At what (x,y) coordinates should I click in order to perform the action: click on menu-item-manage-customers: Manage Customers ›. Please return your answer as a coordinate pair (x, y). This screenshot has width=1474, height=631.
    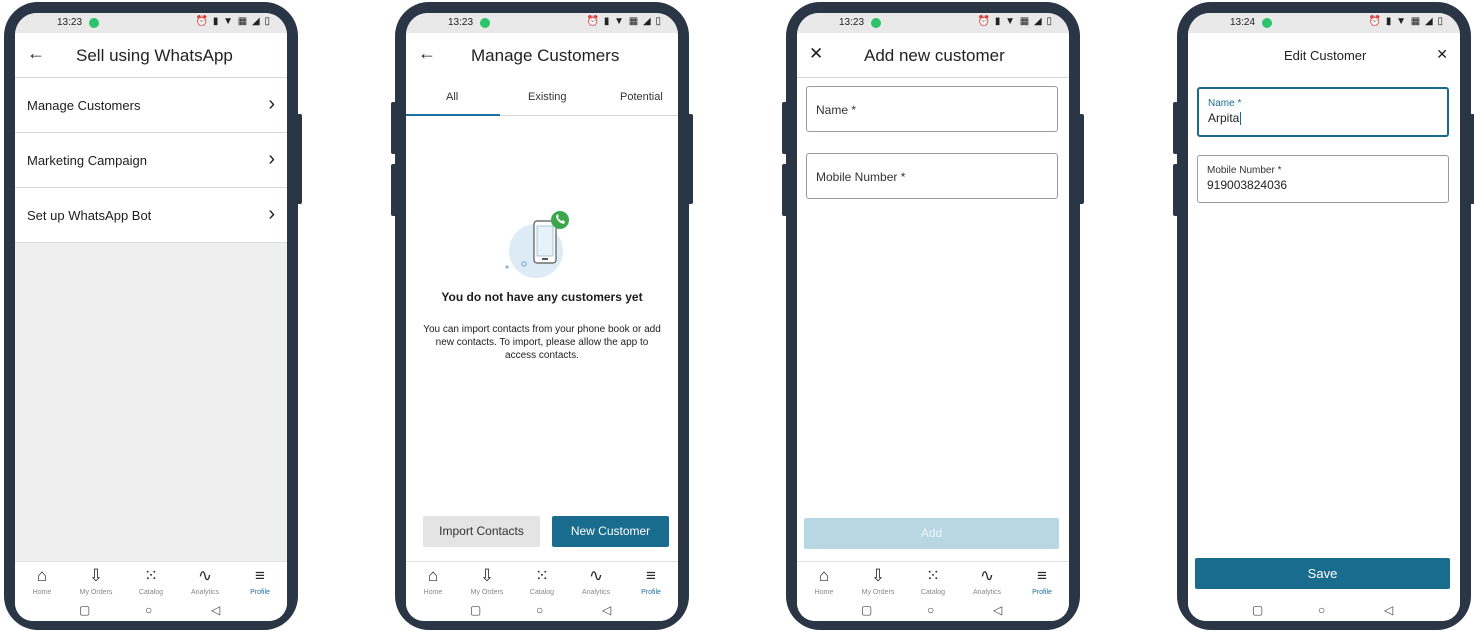
    Looking at the image, I should click on (151, 105).